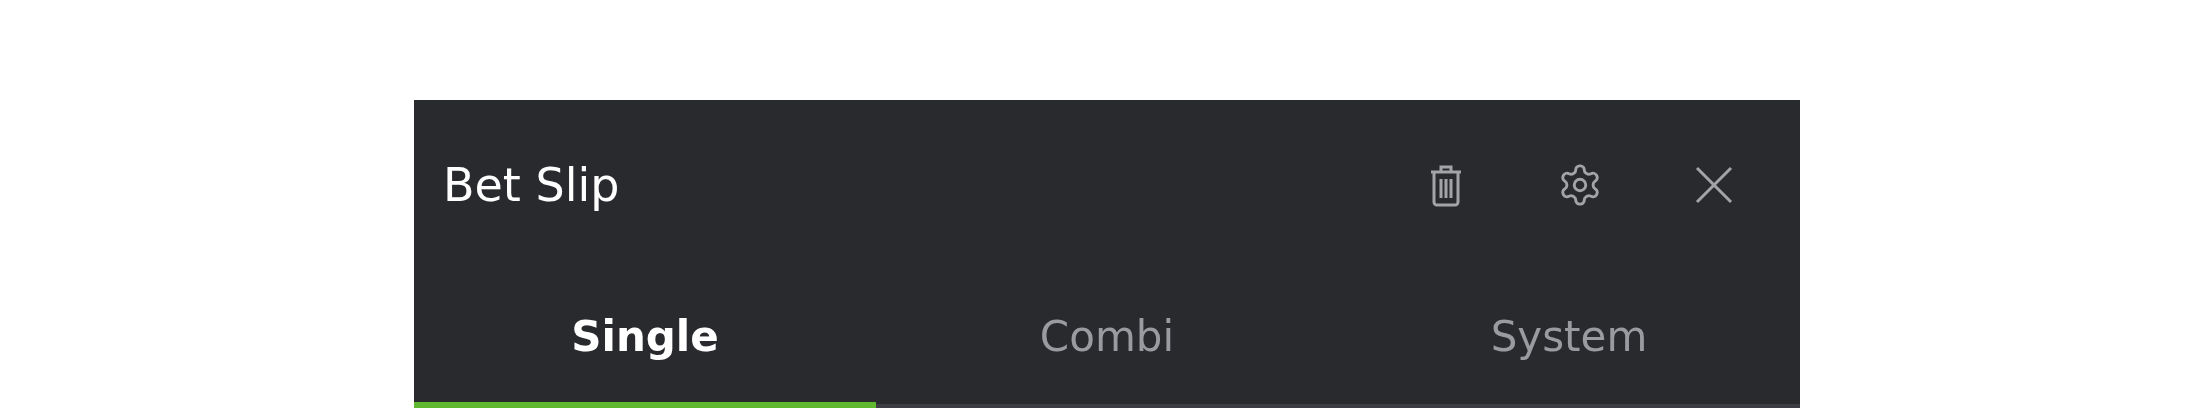  What do you see at coordinates (1569, 339) in the screenshot?
I see `tab: System` at bounding box center [1569, 339].